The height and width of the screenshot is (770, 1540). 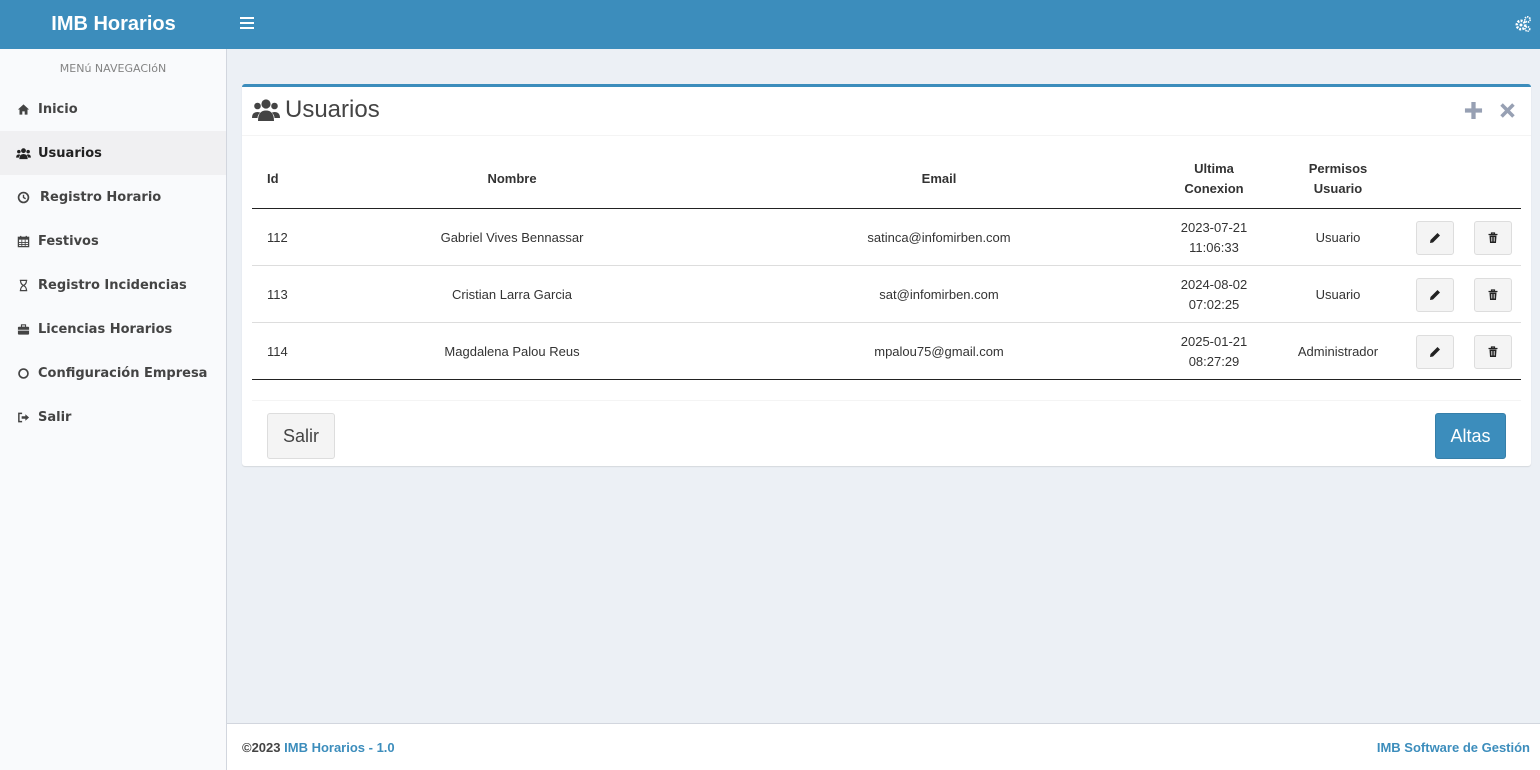 I want to click on app-brand: IMB Horarios, so click(x=113, y=24).